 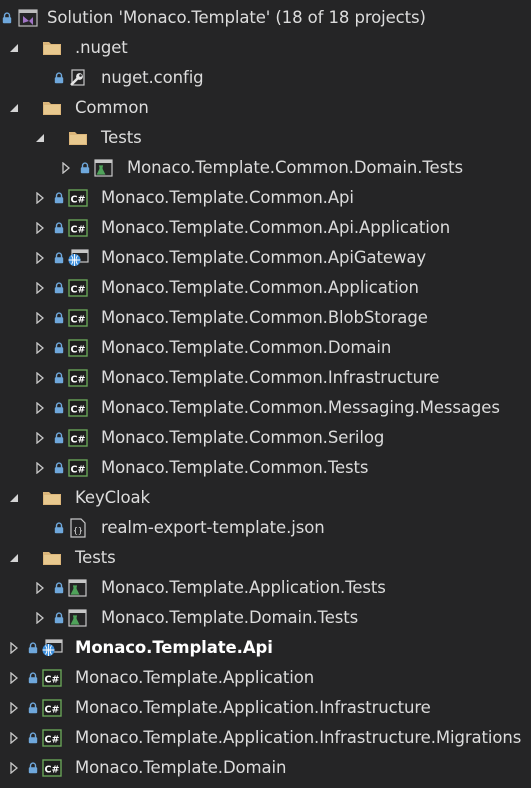 What do you see at coordinates (265, 258) in the screenshot?
I see `tree-item-monaco-template-common-apigateway: Monaco.Template.Common.ApiGateway` at bounding box center [265, 258].